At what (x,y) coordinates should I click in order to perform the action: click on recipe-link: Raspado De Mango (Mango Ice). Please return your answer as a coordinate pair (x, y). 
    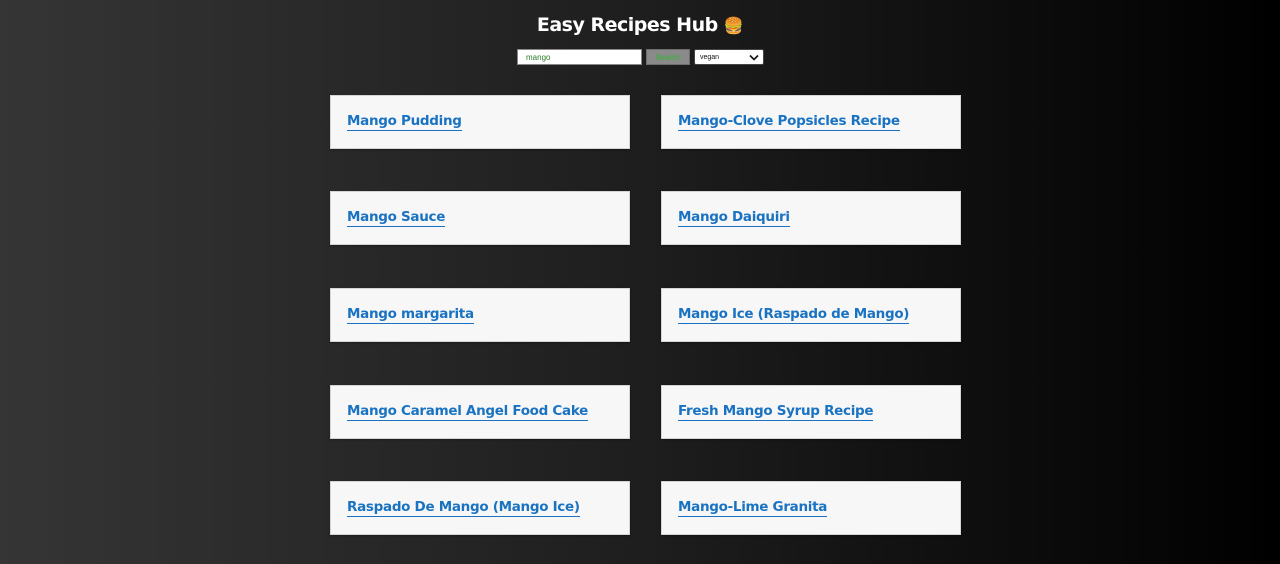
    Looking at the image, I should click on (463, 508).